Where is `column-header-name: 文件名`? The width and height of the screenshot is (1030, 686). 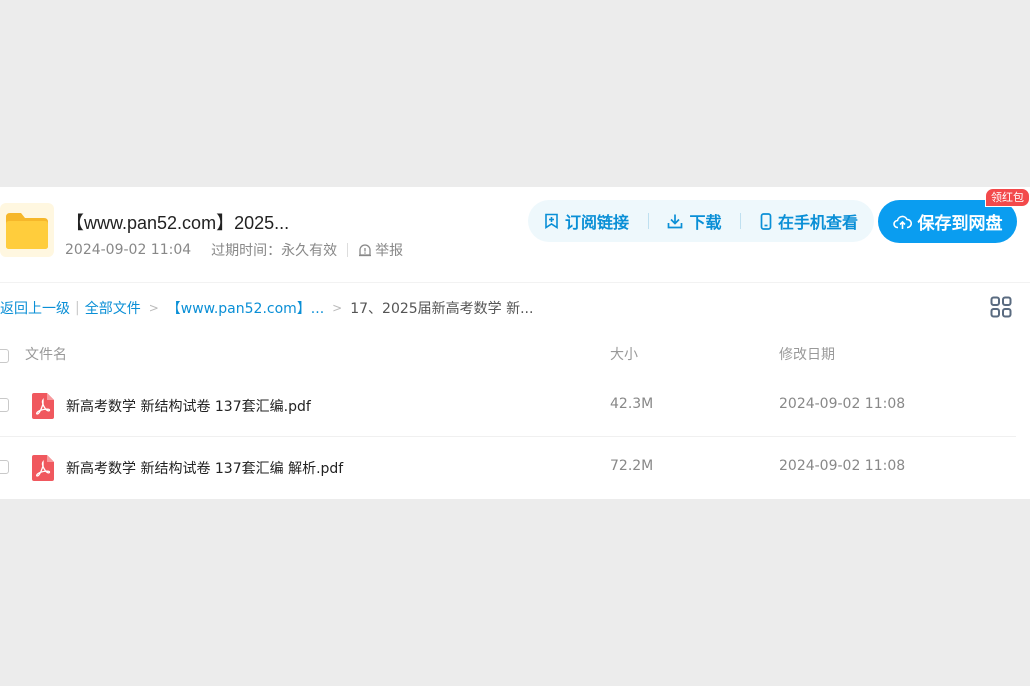 column-header-name: 文件名 is located at coordinates (46, 354).